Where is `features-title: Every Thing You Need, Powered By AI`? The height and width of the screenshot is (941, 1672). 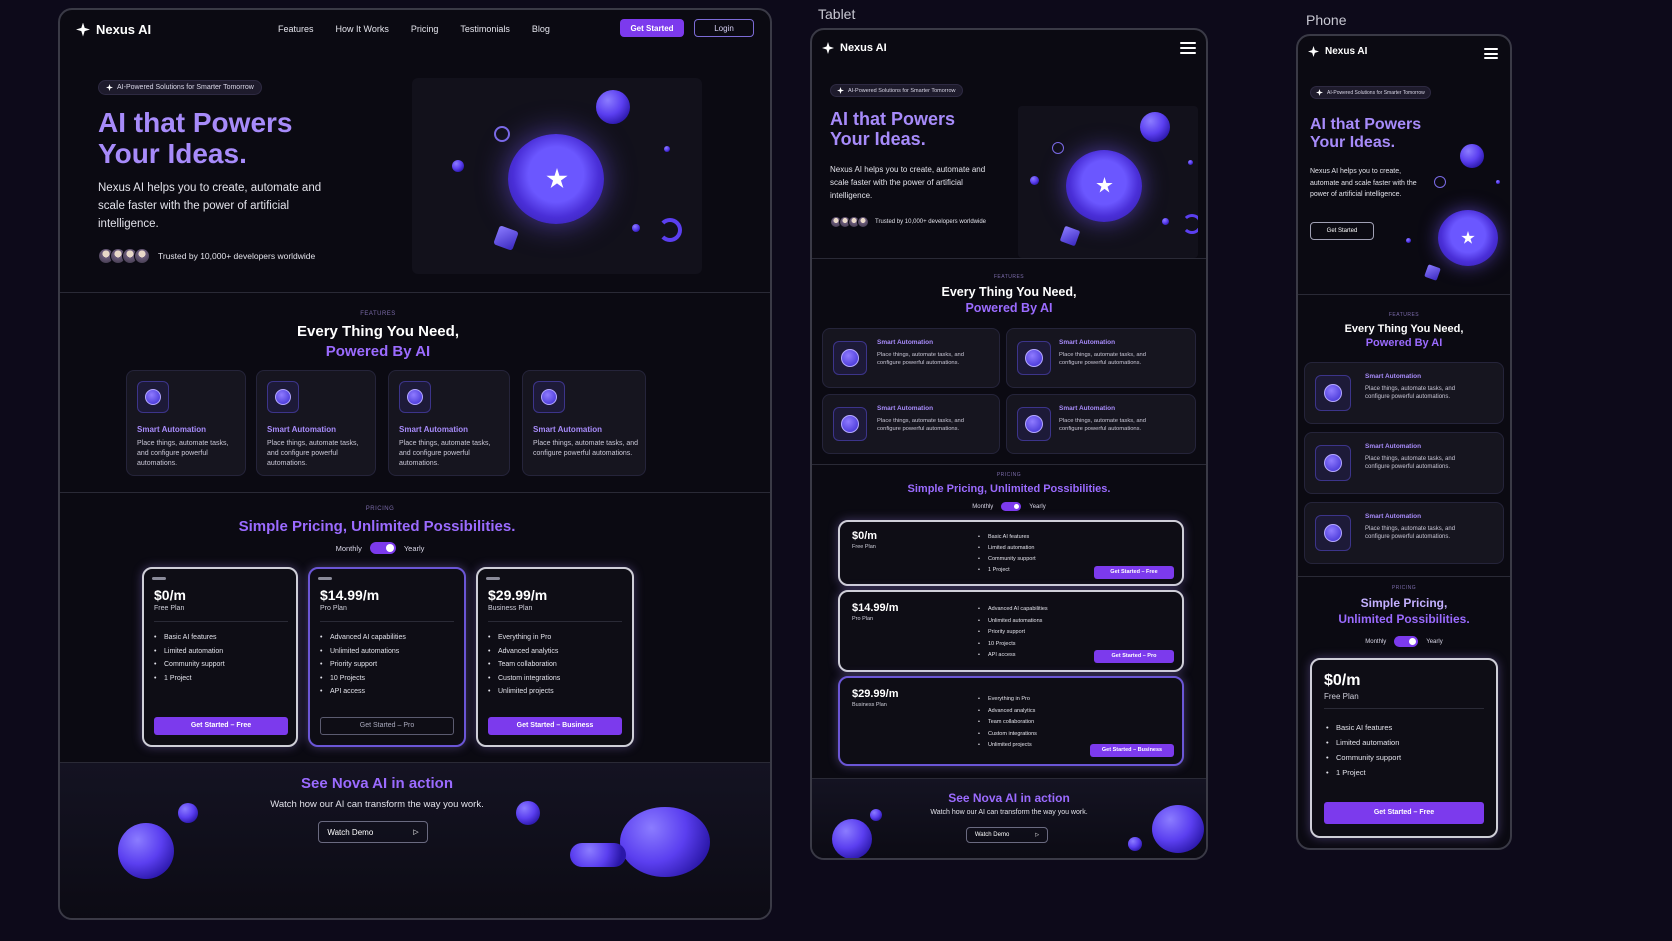 features-title: Every Thing You Need, Powered By AI is located at coordinates (1009, 300).